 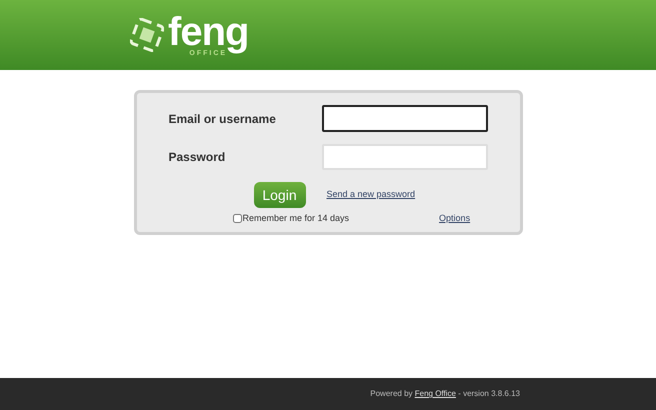 I want to click on logo-icon, so click(x=147, y=35).